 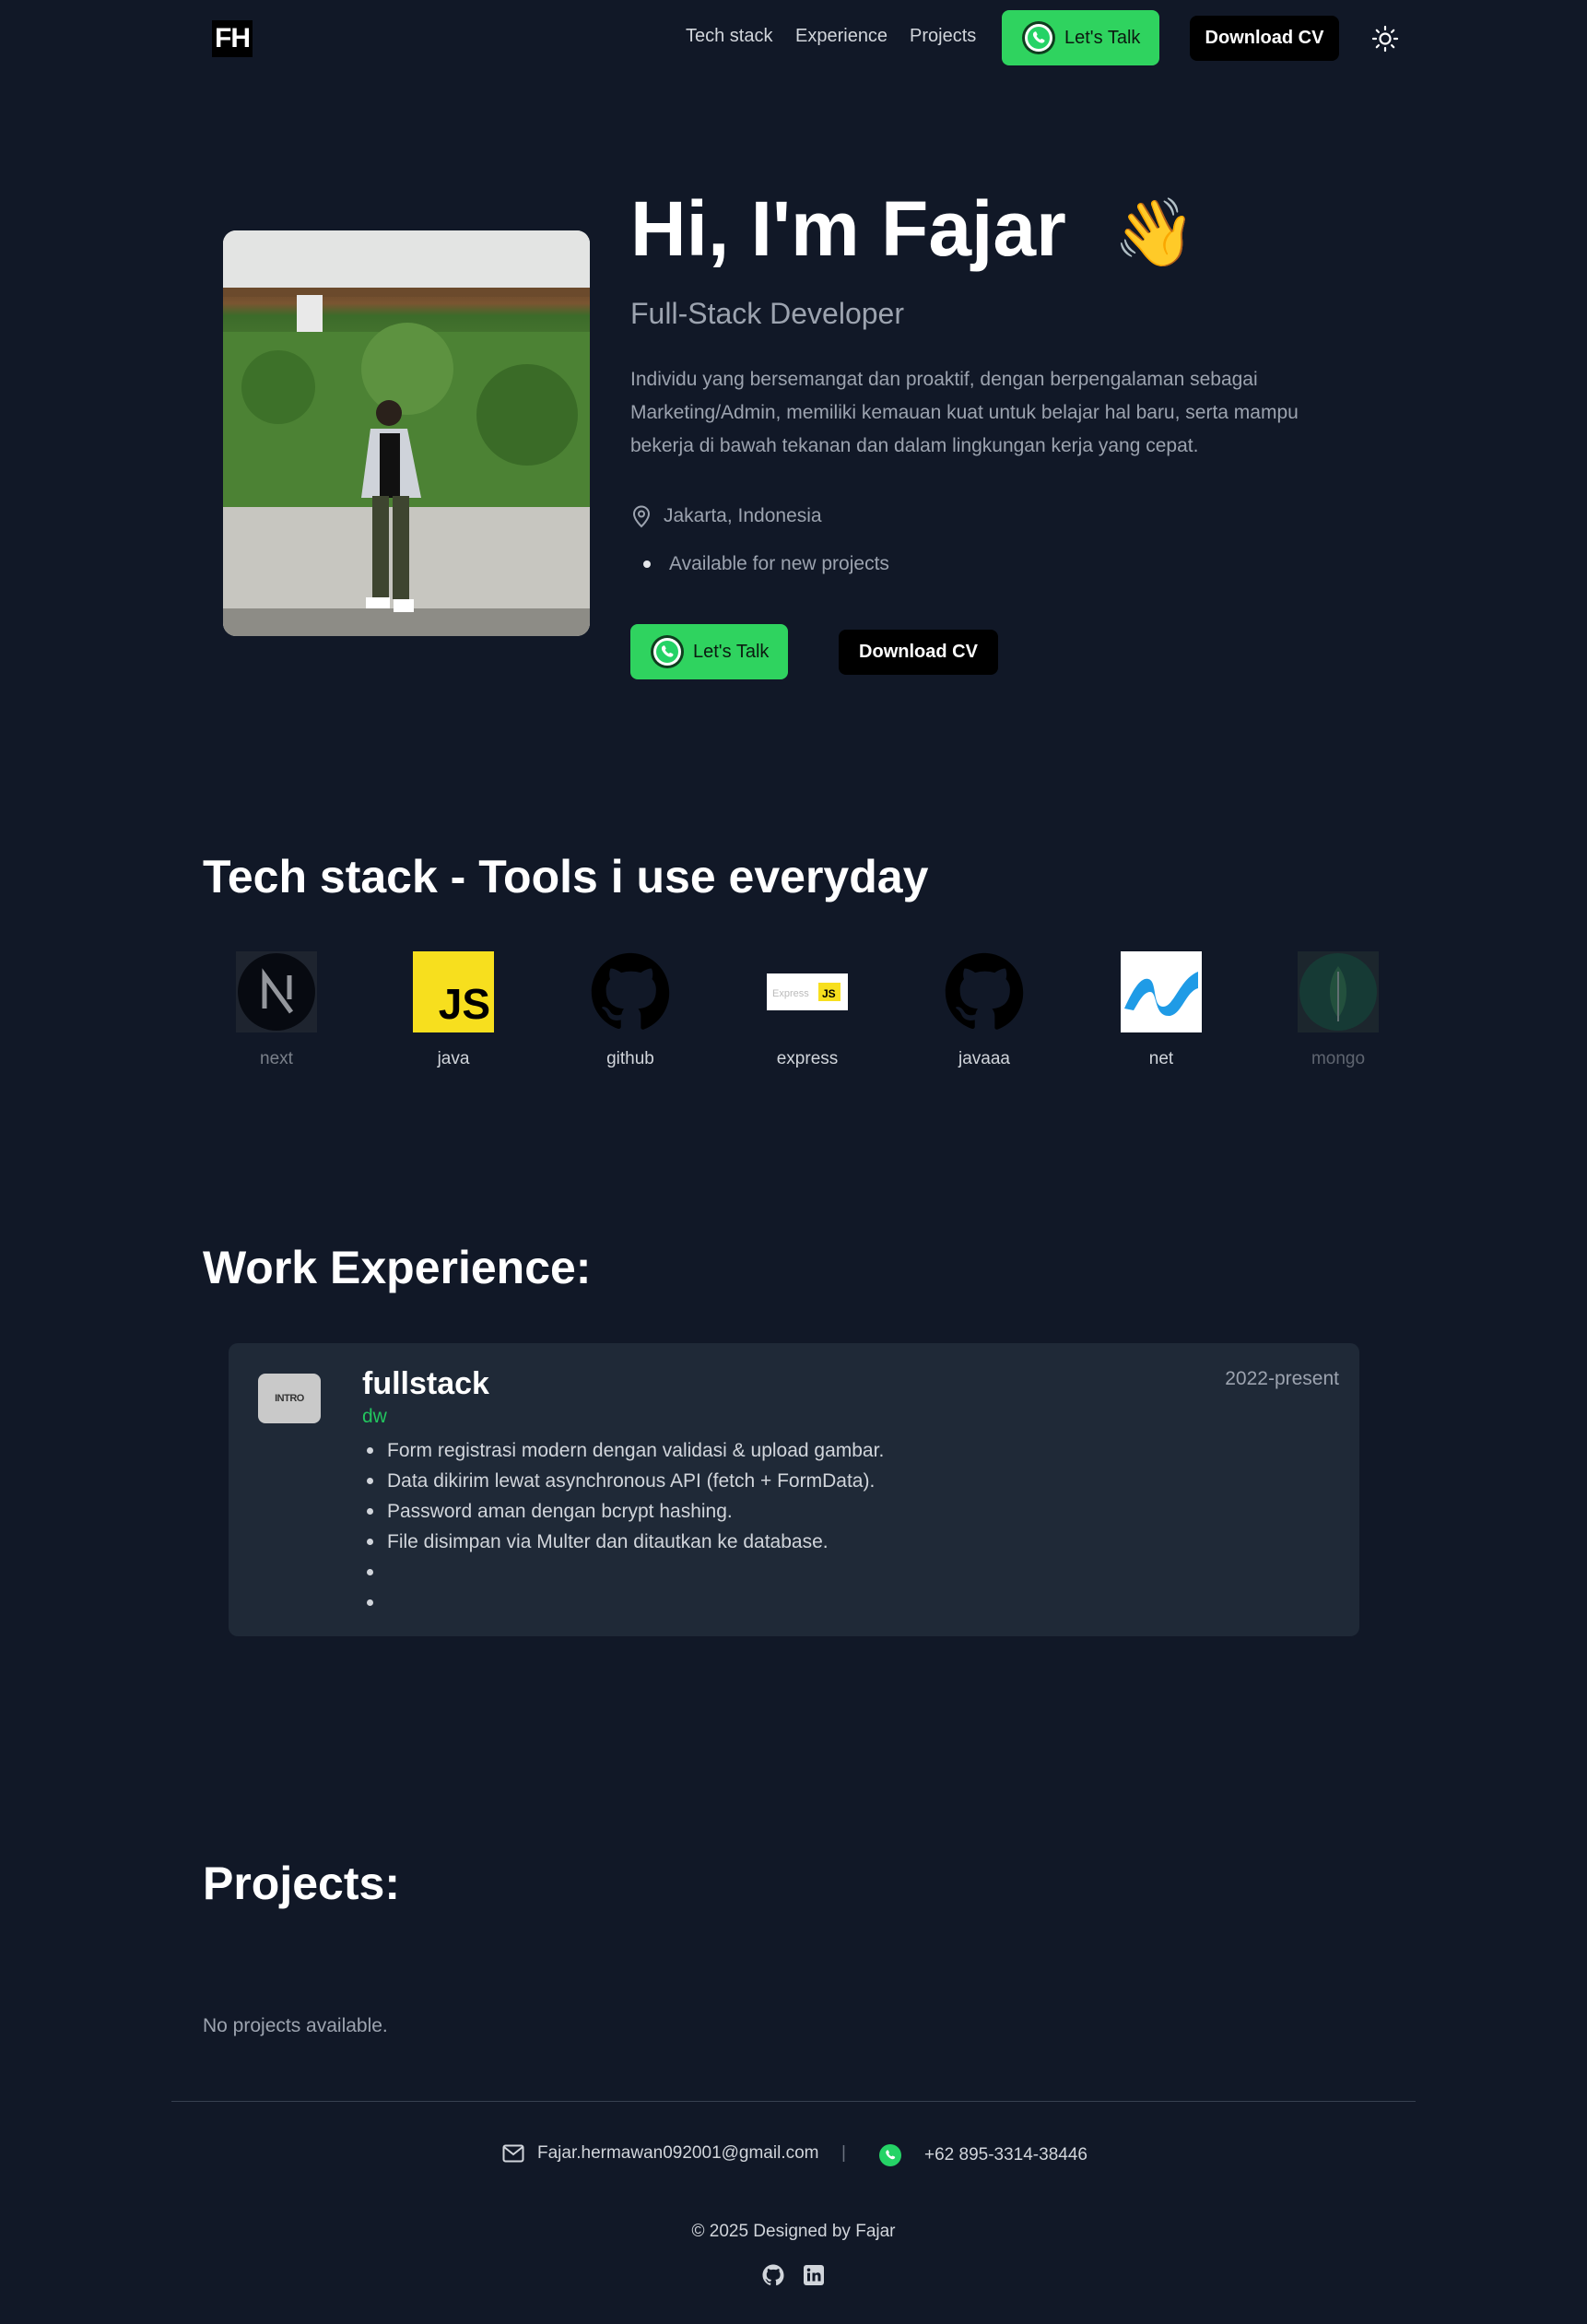 I want to click on hero-download-cv-button: Download CV, so click(x=918, y=653).